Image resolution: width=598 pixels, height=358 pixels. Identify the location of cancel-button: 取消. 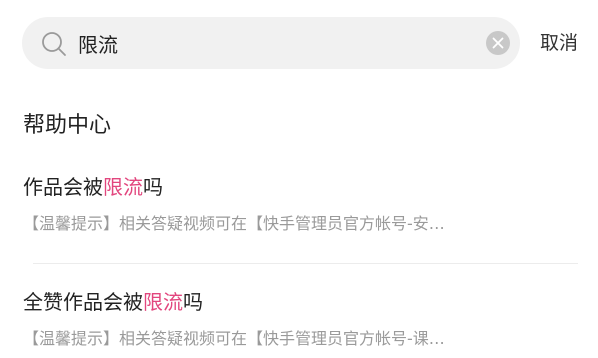
(559, 43).